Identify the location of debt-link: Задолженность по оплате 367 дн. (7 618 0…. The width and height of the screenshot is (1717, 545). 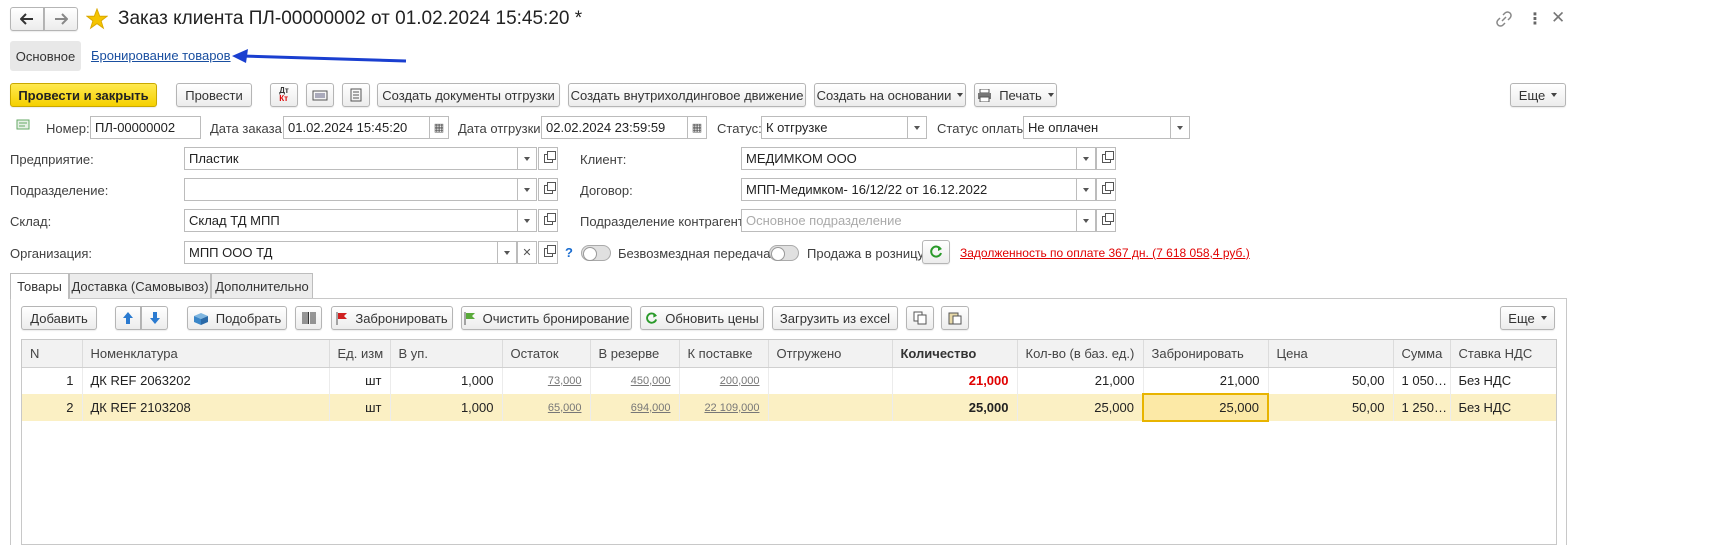
(1105, 253).